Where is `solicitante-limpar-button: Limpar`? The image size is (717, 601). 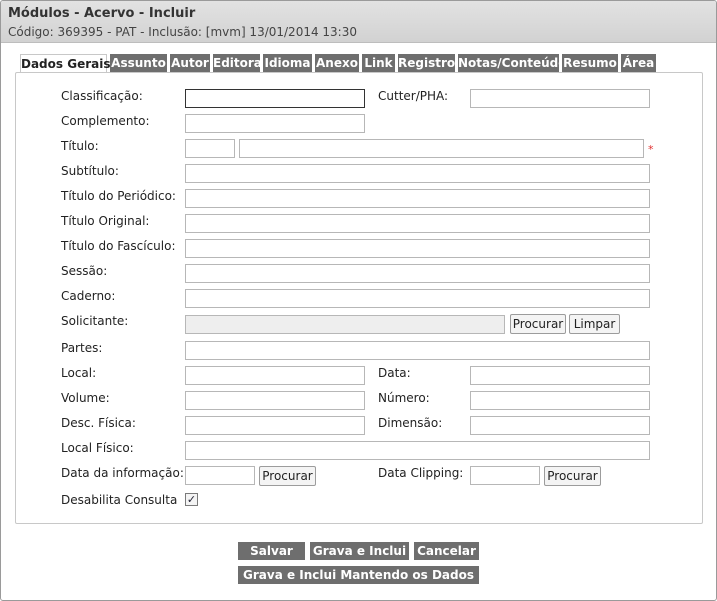
solicitante-limpar-button: Limpar is located at coordinates (594, 324).